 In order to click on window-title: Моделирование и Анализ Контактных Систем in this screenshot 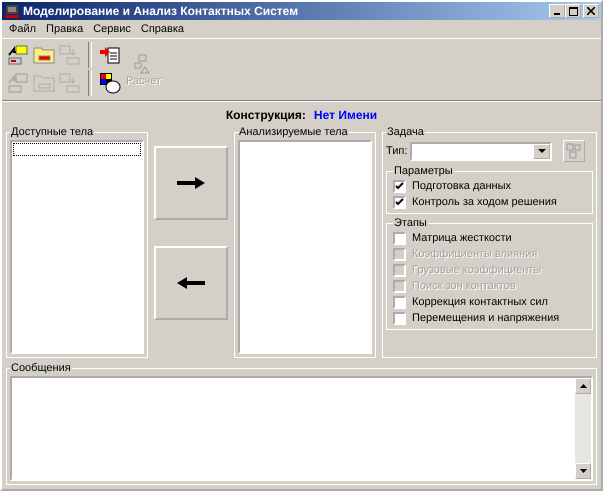, I will do `click(161, 11)`.